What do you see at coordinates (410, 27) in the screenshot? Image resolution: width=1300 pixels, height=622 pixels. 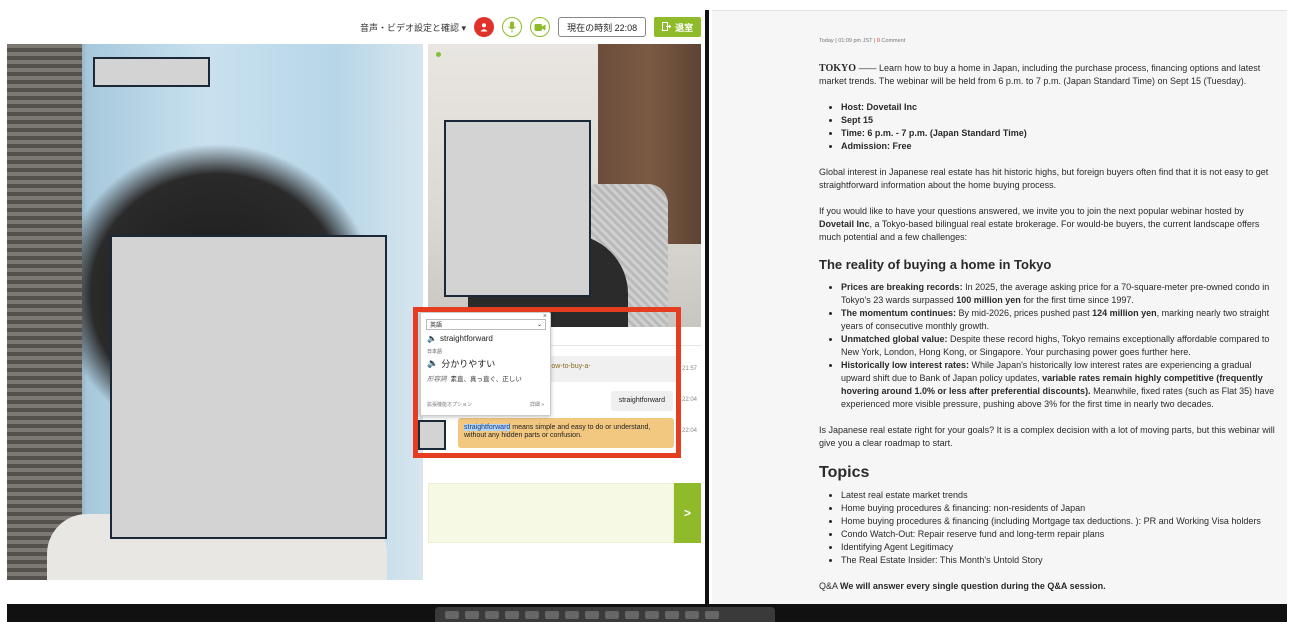 I see `av-settings-label: 音声・ビデオ設定と確認` at bounding box center [410, 27].